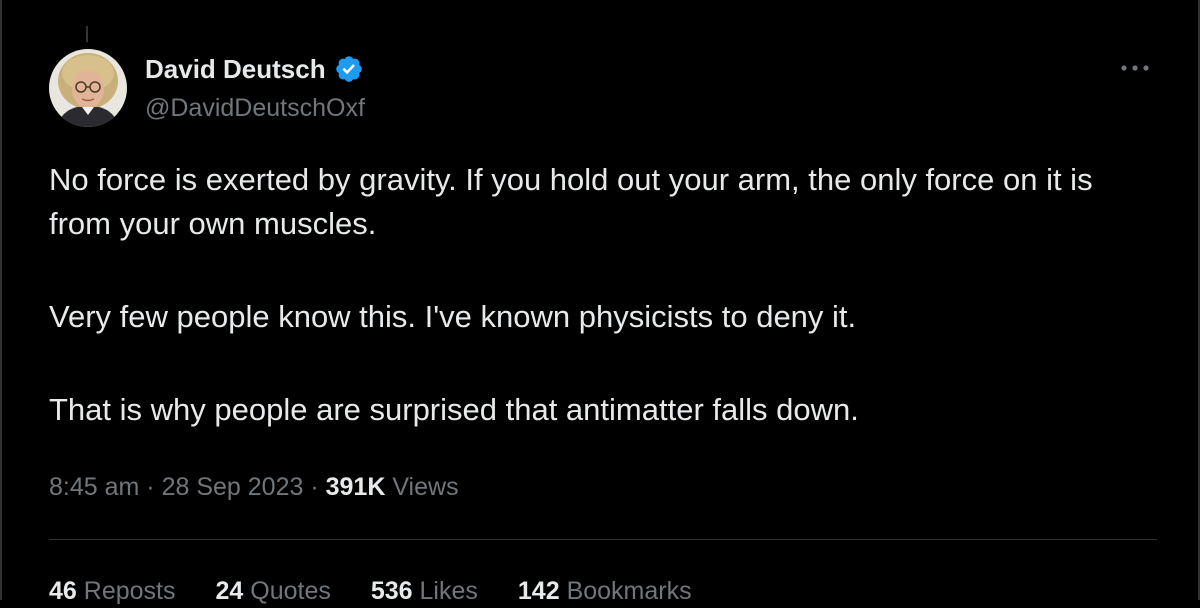  I want to click on section-divider, so click(603, 539).